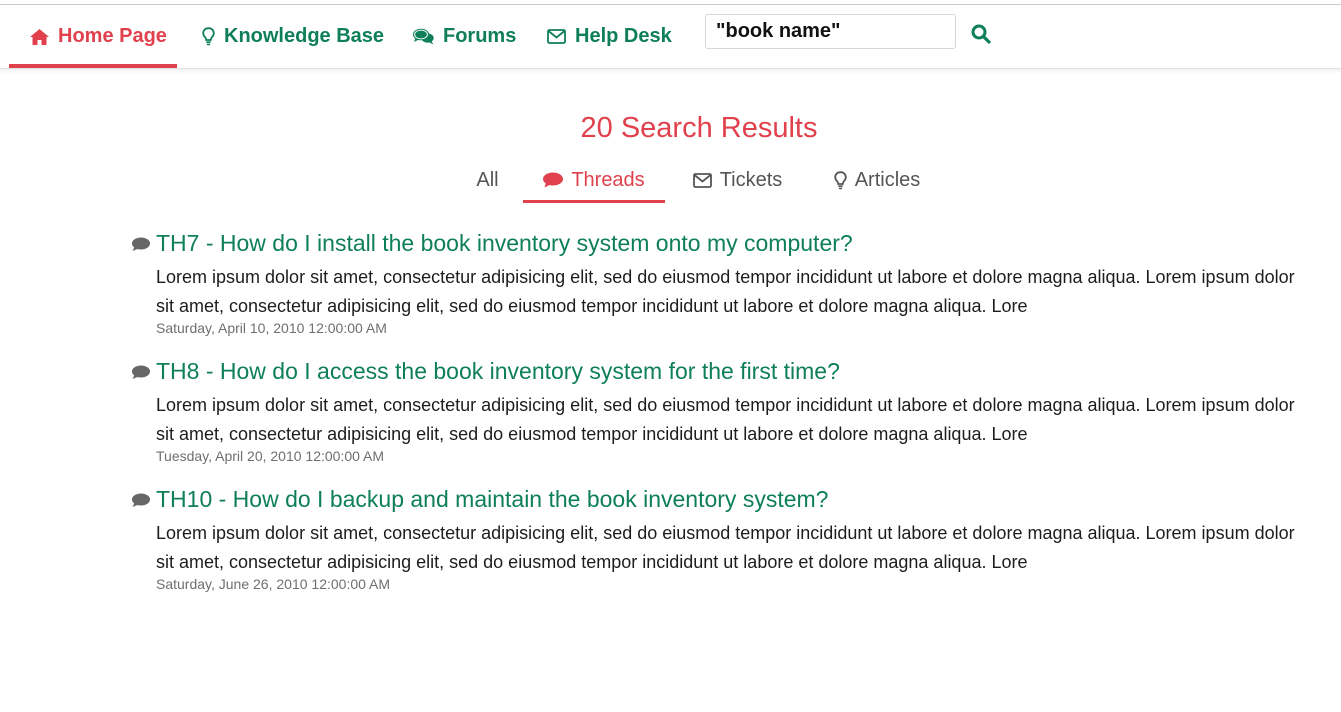 Image resolution: width=1341 pixels, height=712 pixels. Describe the element at coordinates (594, 201) in the screenshot. I see `tab-active-indicator` at that location.